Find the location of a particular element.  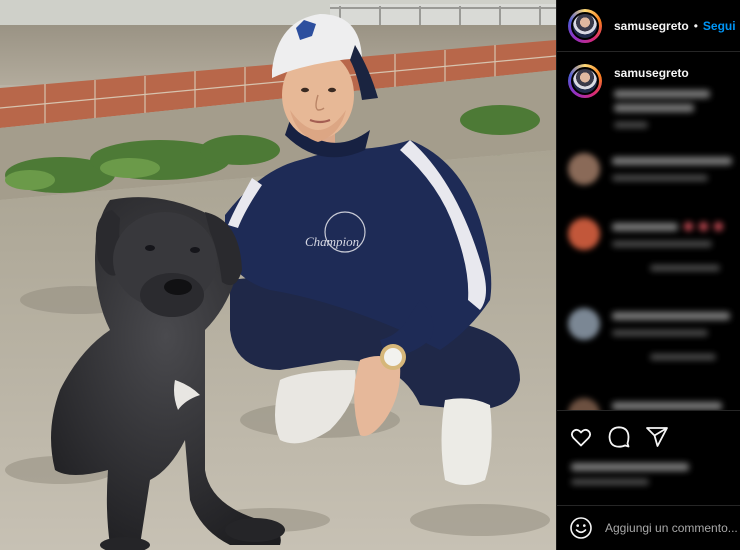

add-comment-bar is located at coordinates (648, 527).